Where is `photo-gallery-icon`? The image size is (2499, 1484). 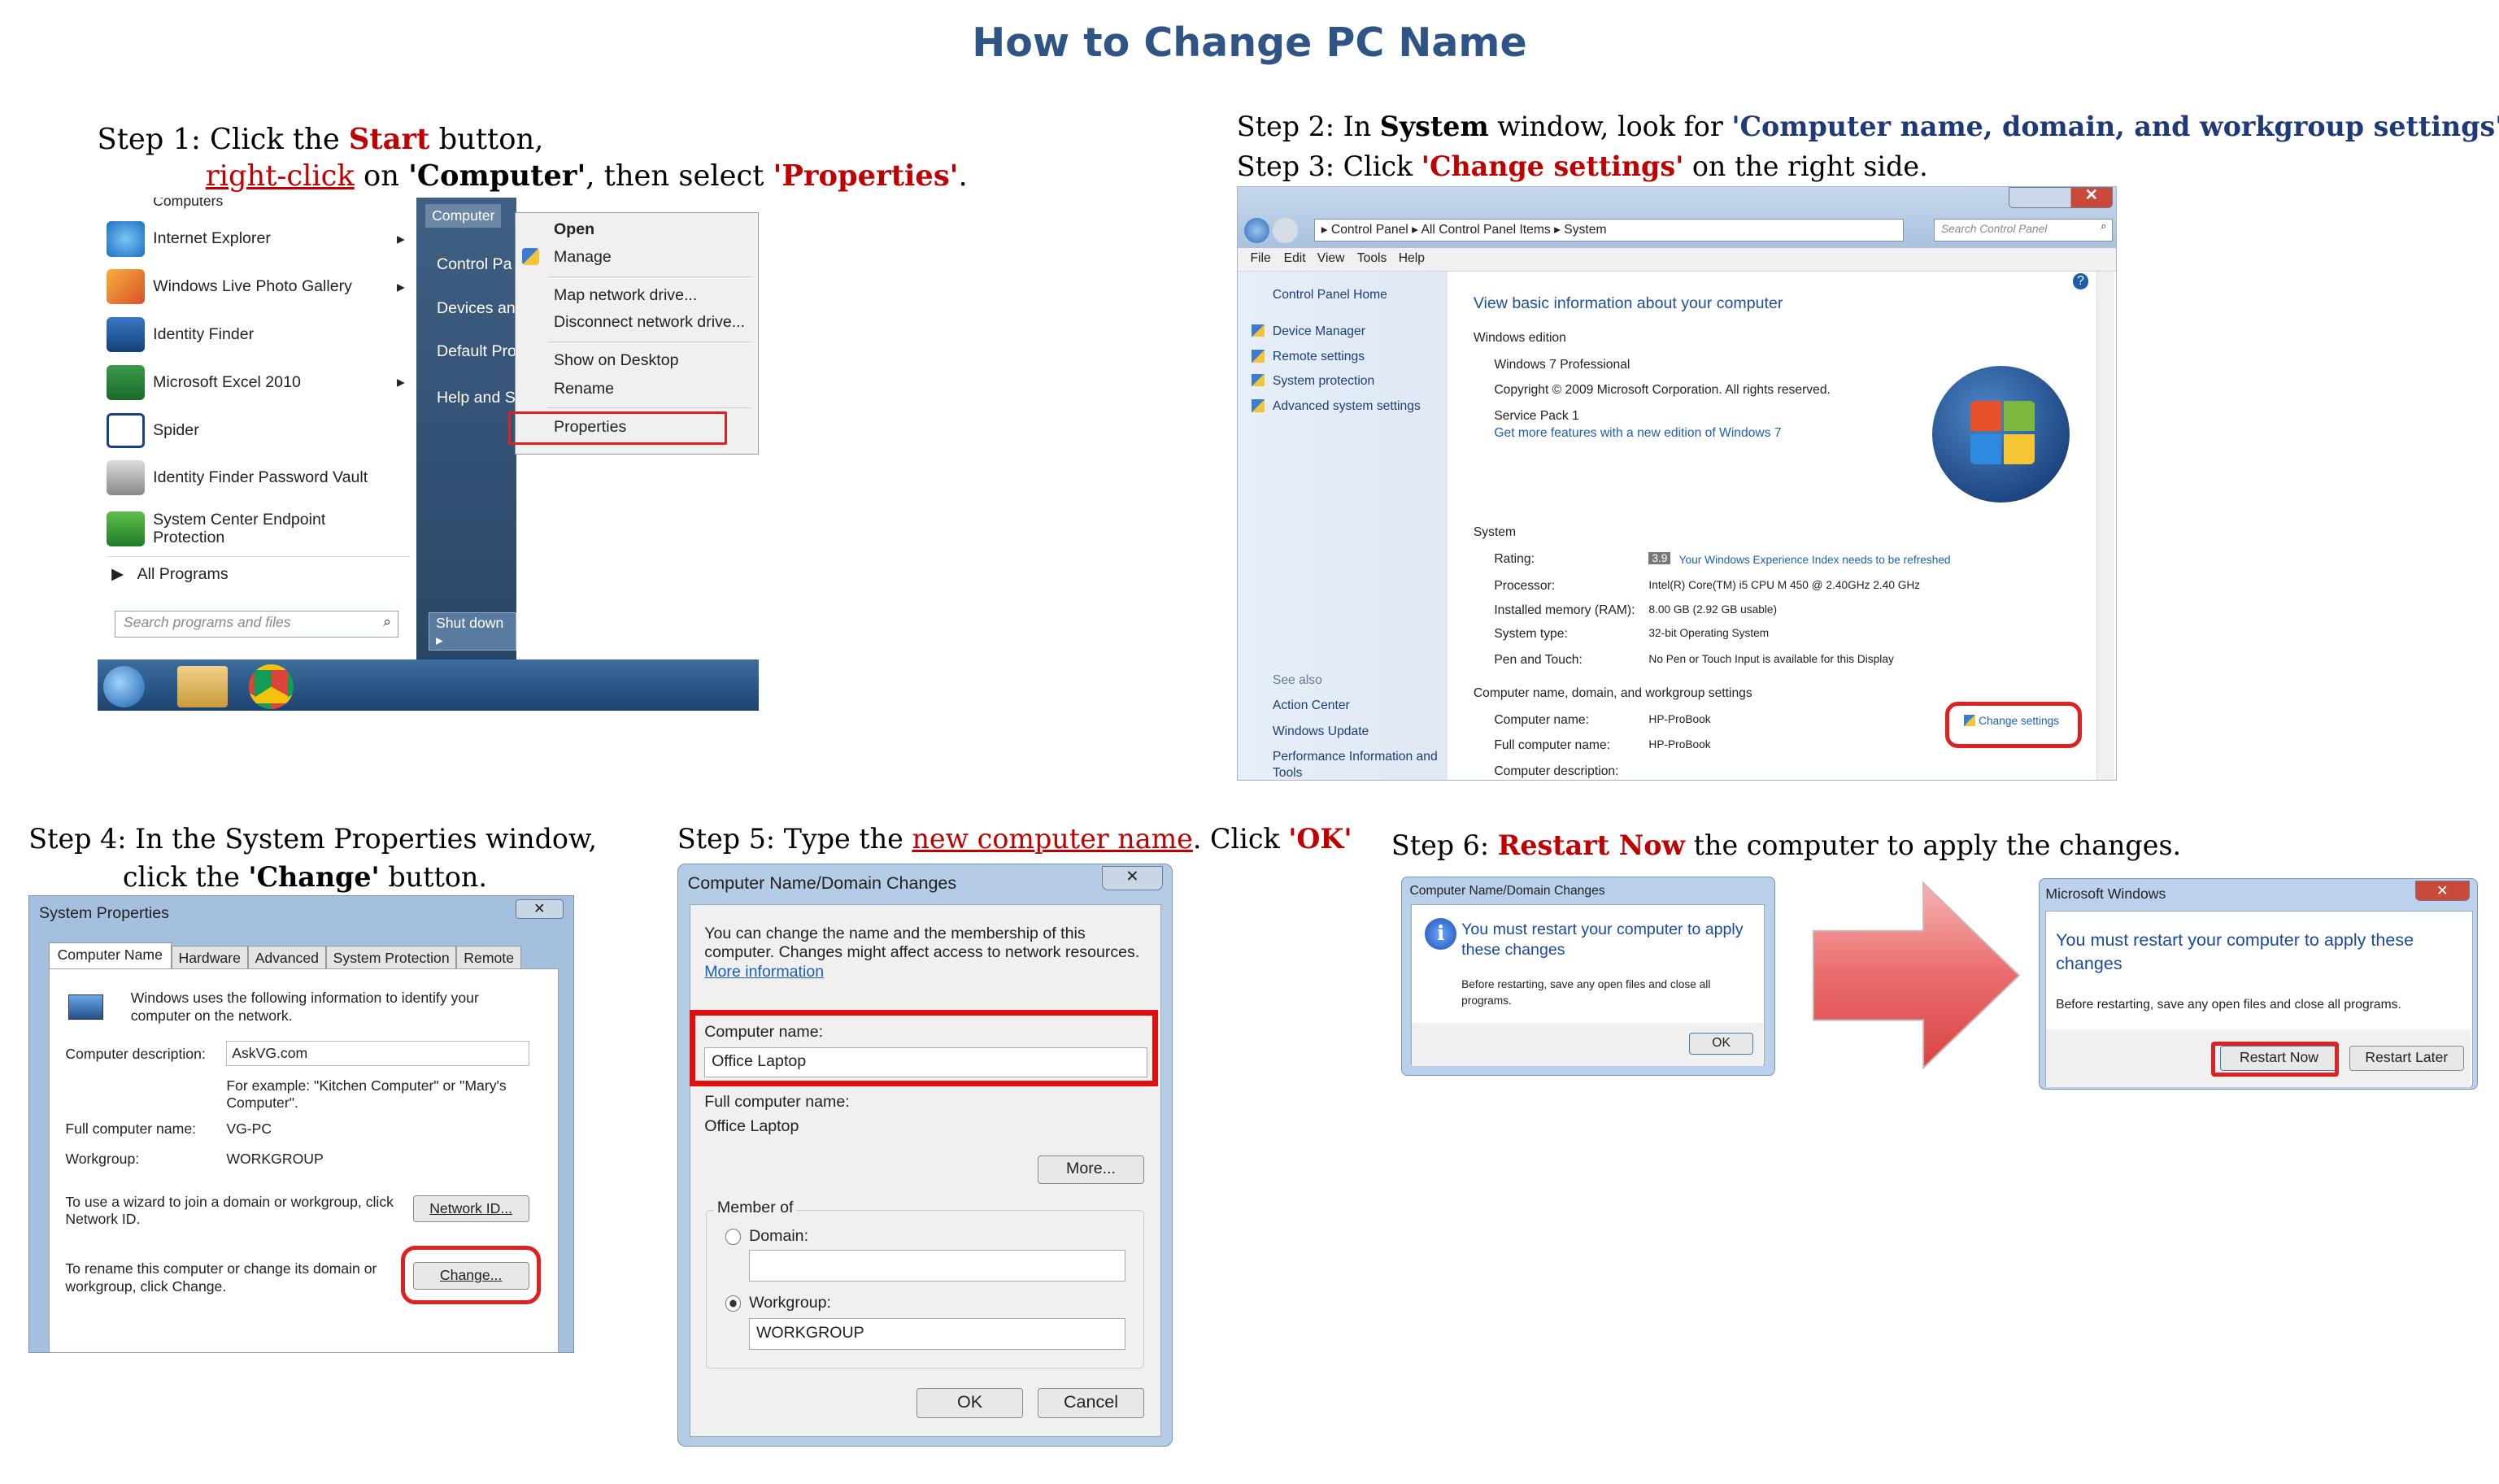 photo-gallery-icon is located at coordinates (126, 287).